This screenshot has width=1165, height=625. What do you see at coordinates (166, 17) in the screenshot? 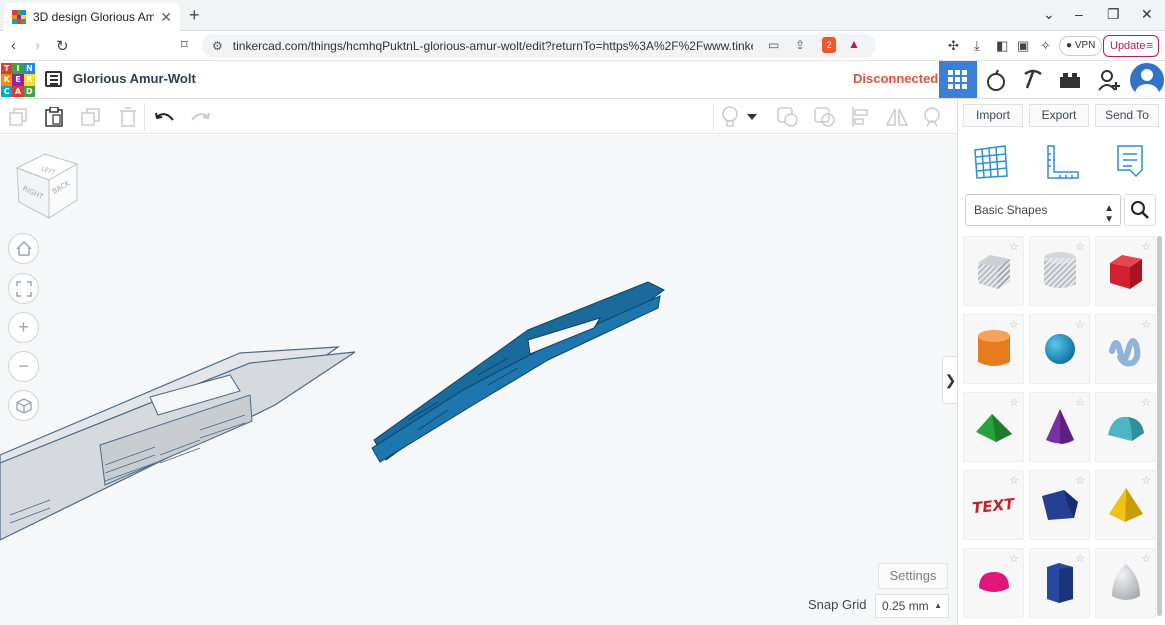
I see `tab-close-icon: ✕` at bounding box center [166, 17].